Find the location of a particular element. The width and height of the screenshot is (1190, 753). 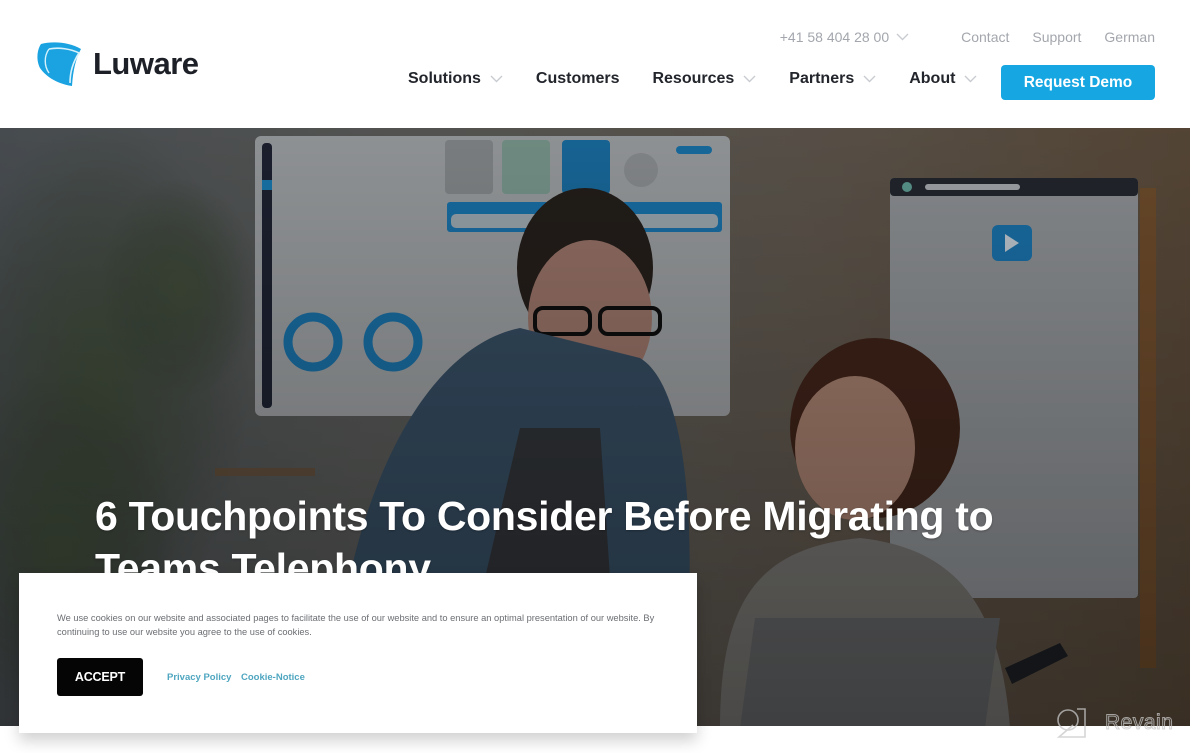

utility-nav: +41 58 404 28 00 Contact Support German is located at coordinates (967, 37).